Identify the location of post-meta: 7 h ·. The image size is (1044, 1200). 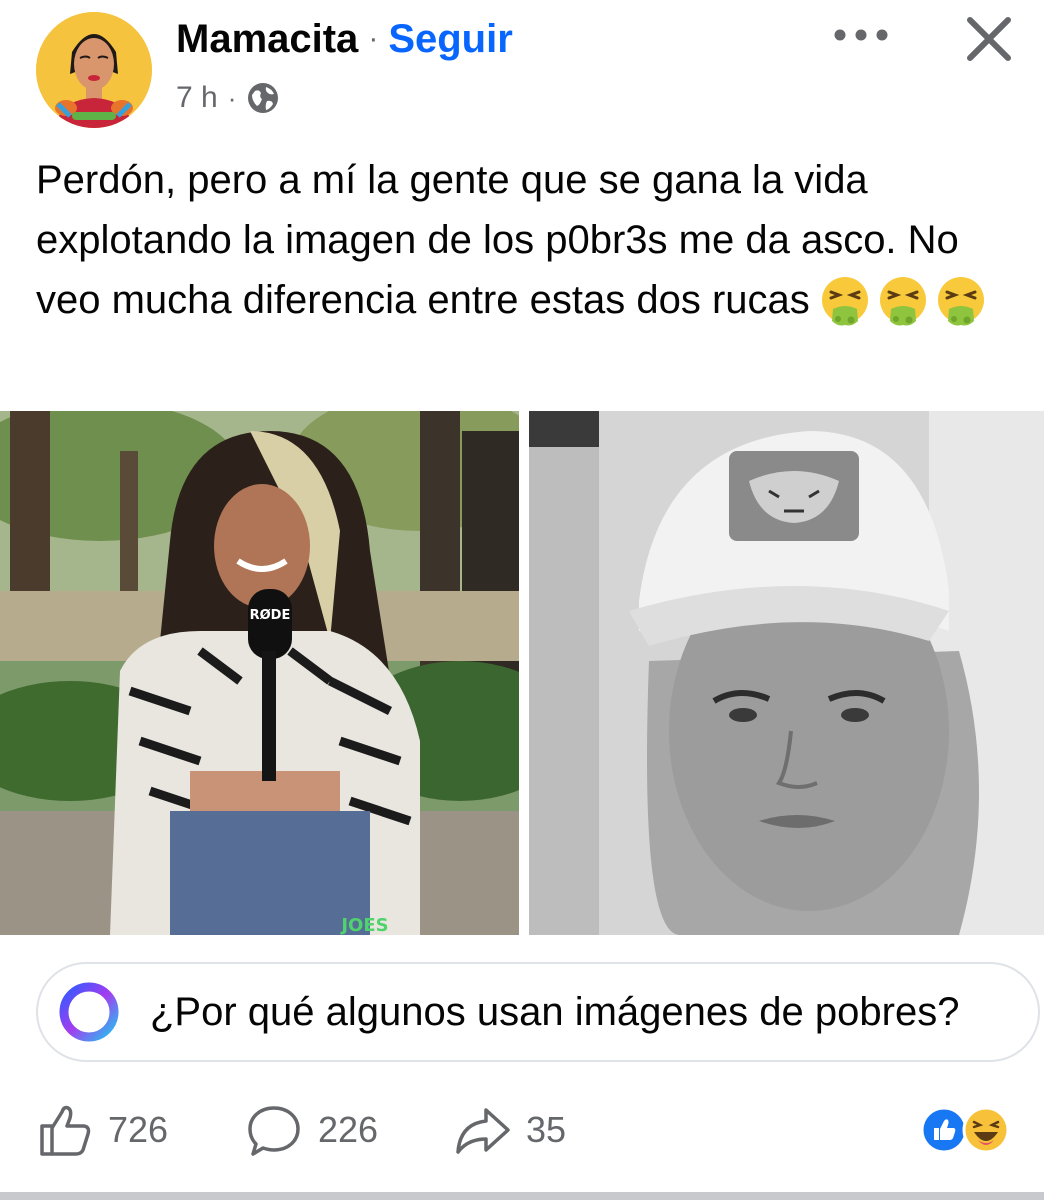
(228, 98).